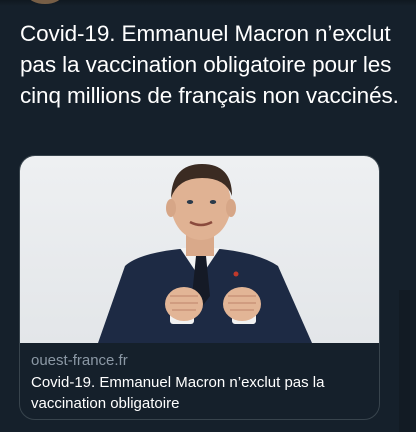 The width and height of the screenshot is (416, 432). I want to click on card-domain: ouest-france.fr, so click(201, 360).